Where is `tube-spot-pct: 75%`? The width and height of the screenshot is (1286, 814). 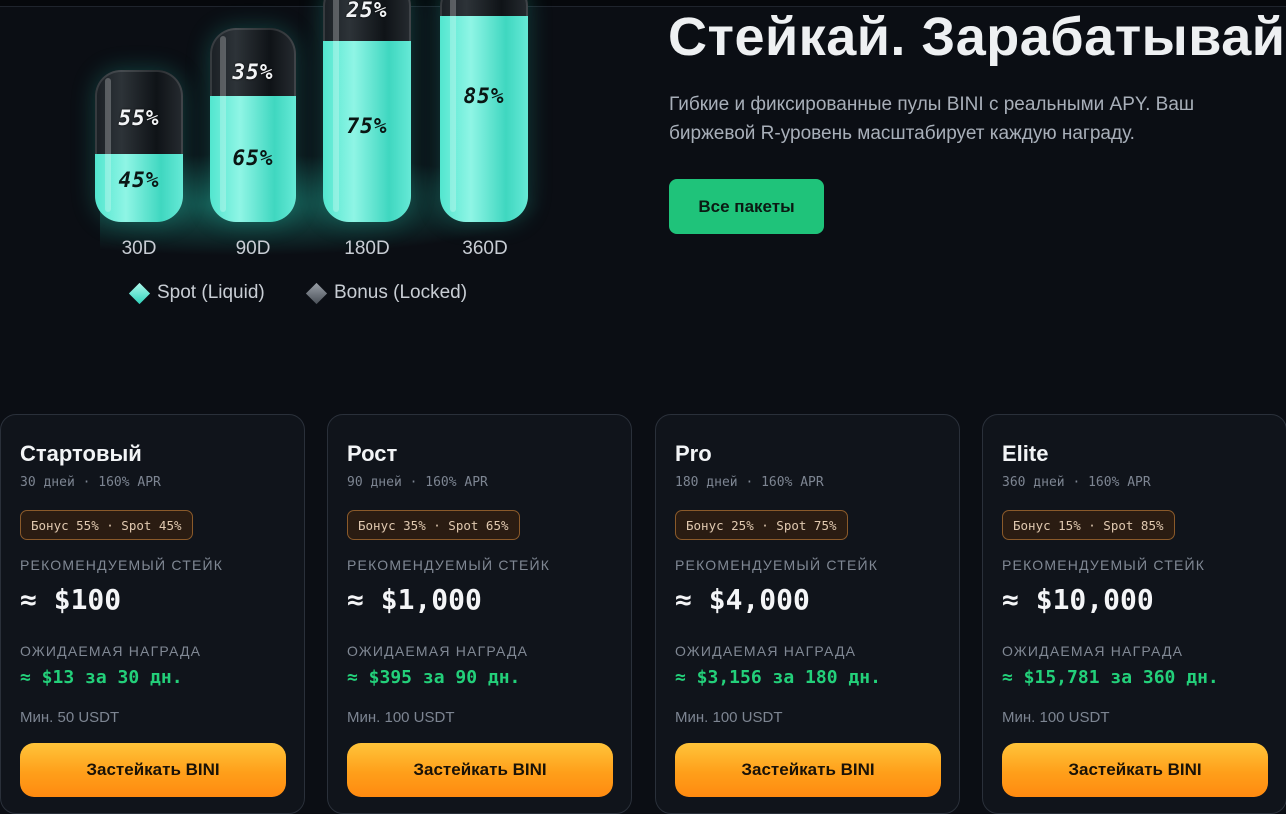
tube-spot-pct: 75% is located at coordinates (367, 126).